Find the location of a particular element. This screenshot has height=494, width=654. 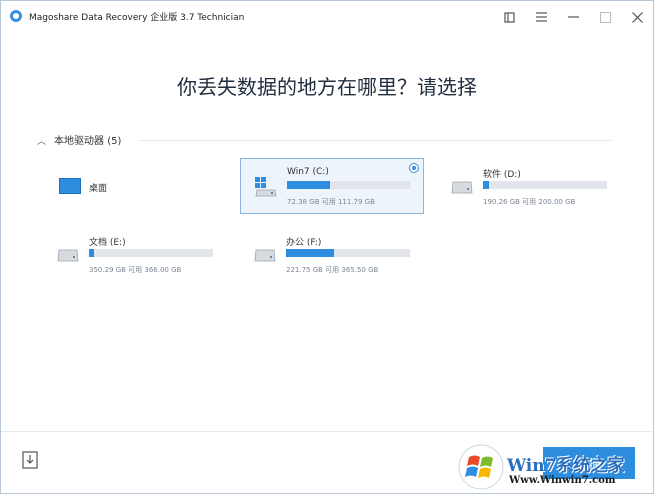

minimize-button is located at coordinates (573, 17).